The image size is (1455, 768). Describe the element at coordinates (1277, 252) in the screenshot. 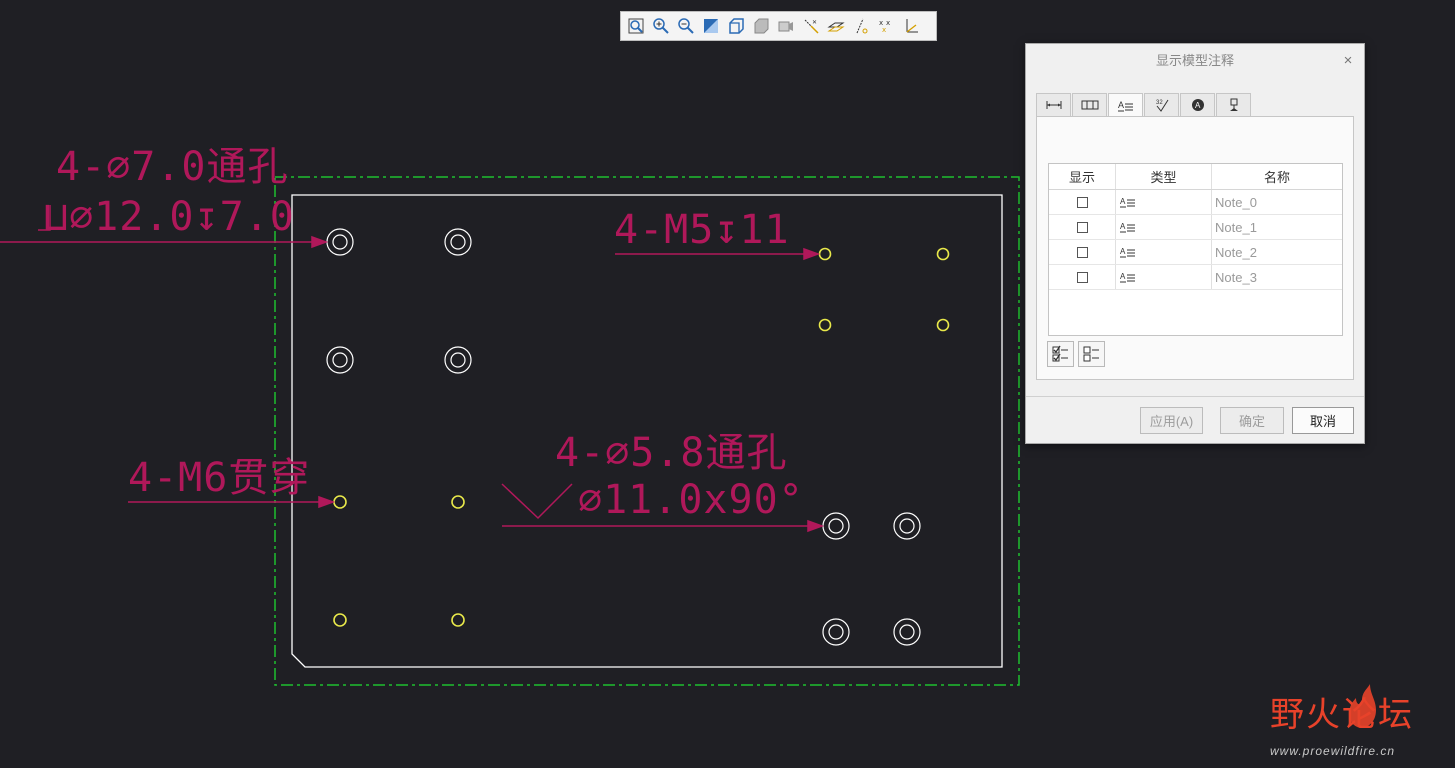

I see `name-cell: Note_2` at that location.